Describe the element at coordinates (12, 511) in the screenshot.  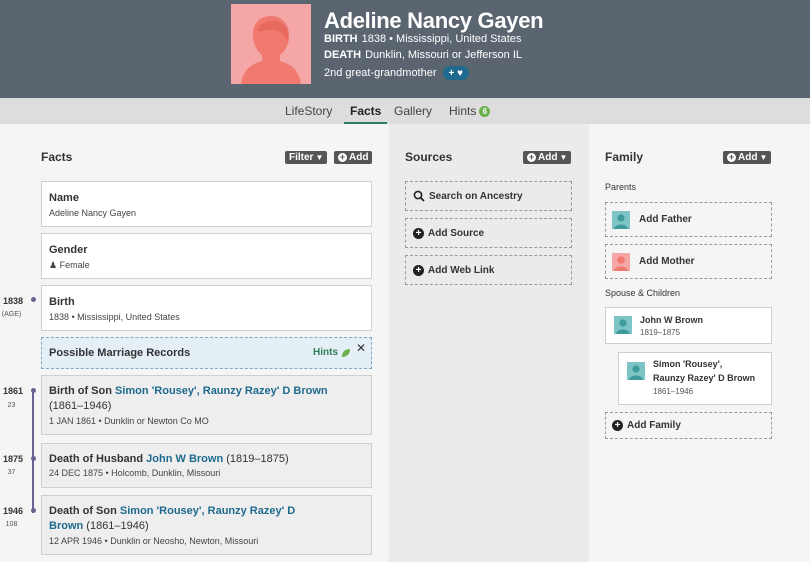
I see `timeline-year: 1946` at that location.